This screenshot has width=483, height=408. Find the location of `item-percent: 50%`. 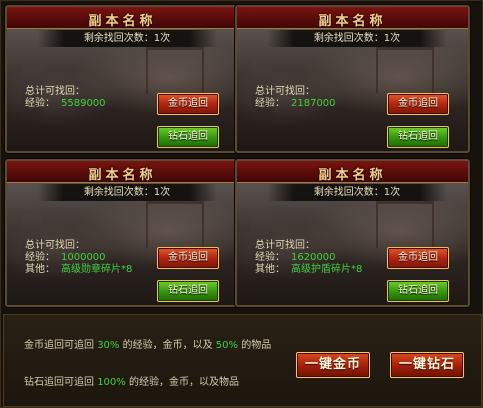

item-percent: 50% is located at coordinates (227, 345).